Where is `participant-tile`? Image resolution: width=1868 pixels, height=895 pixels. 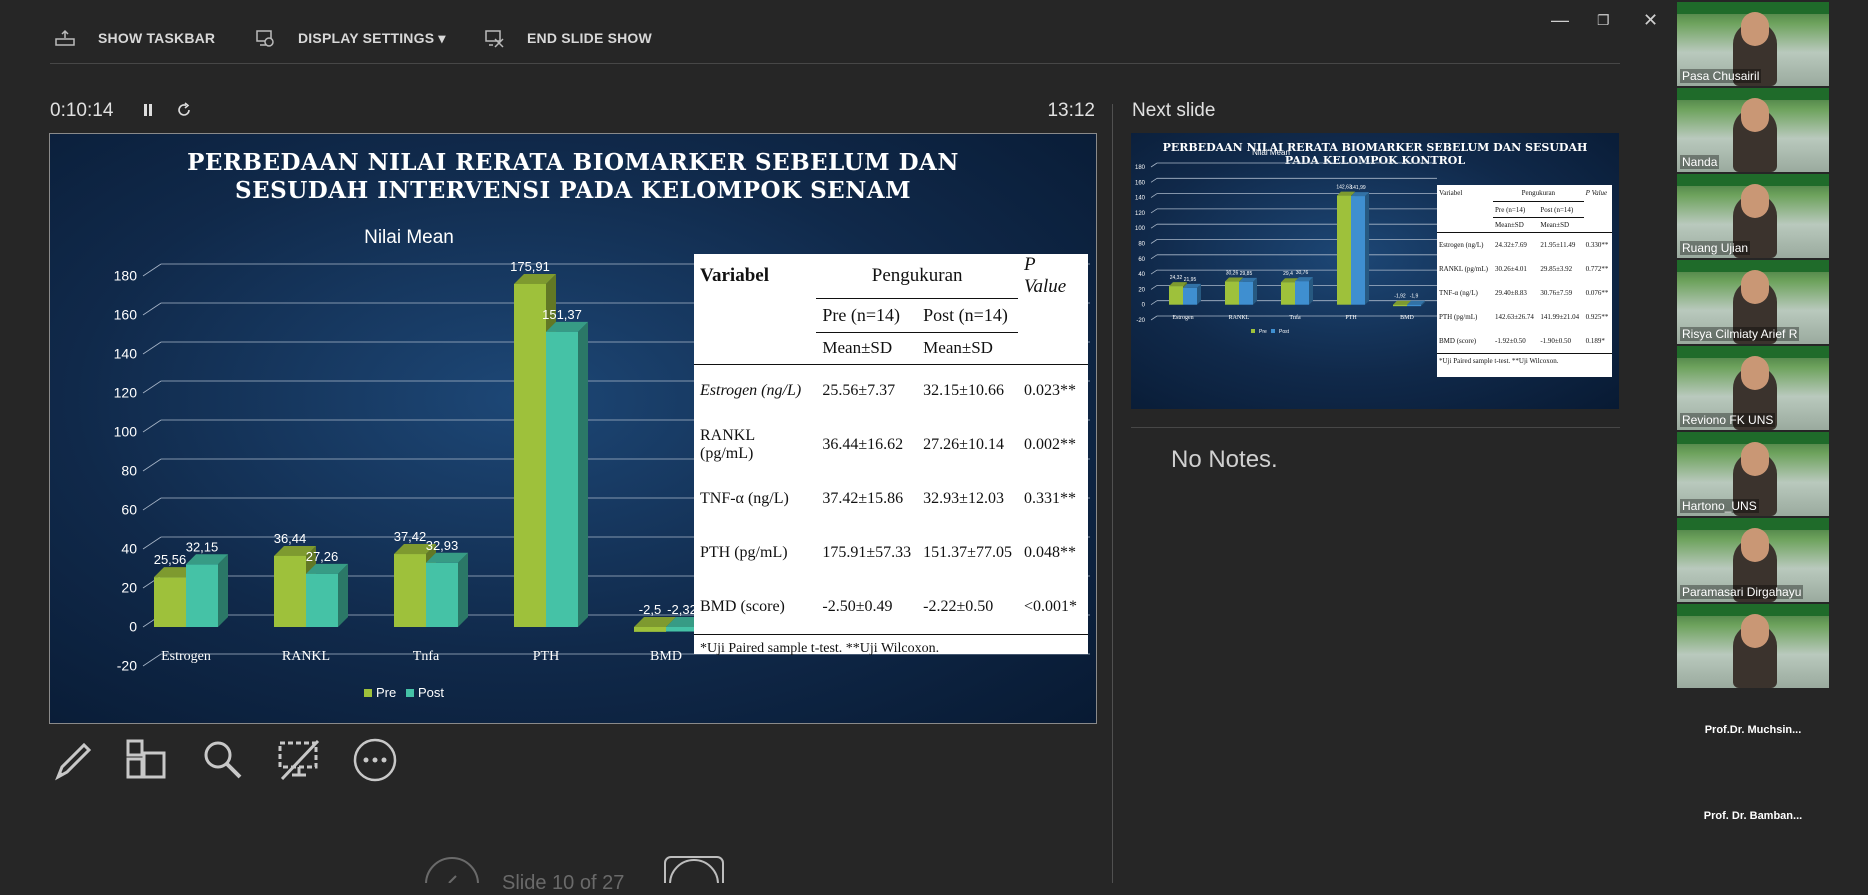 participant-tile is located at coordinates (1753, 646).